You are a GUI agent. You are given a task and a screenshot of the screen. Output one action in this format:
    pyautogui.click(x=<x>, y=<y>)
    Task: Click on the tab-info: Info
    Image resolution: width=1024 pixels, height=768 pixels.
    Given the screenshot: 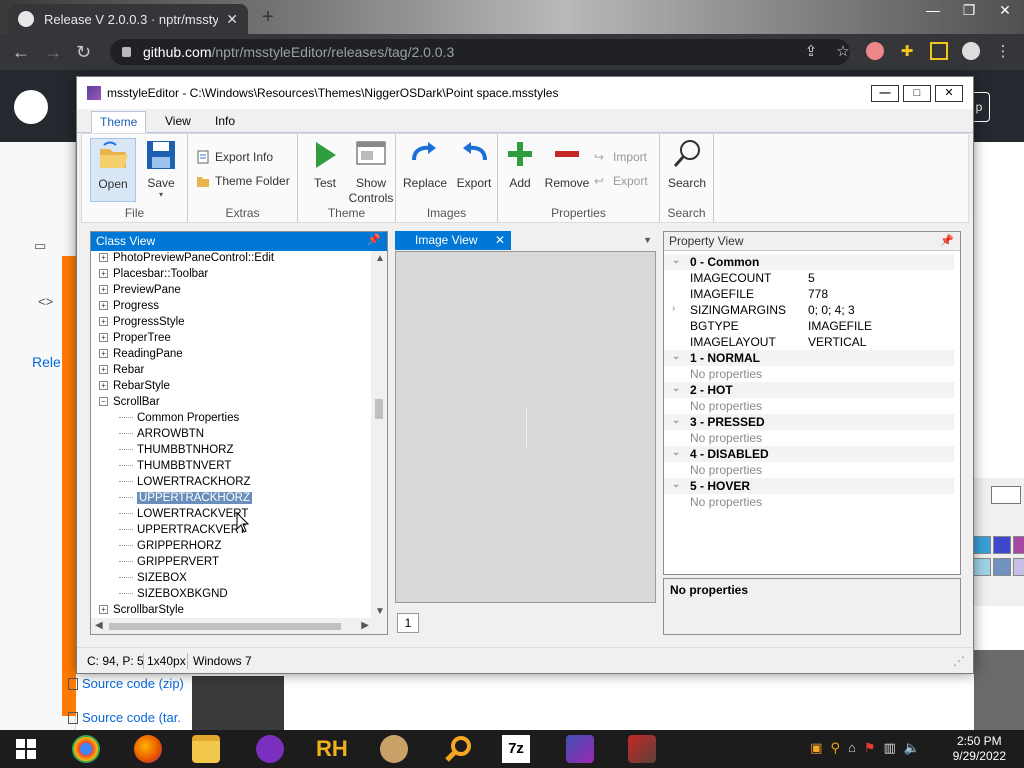 What is the action you would take?
    pyautogui.click(x=225, y=122)
    